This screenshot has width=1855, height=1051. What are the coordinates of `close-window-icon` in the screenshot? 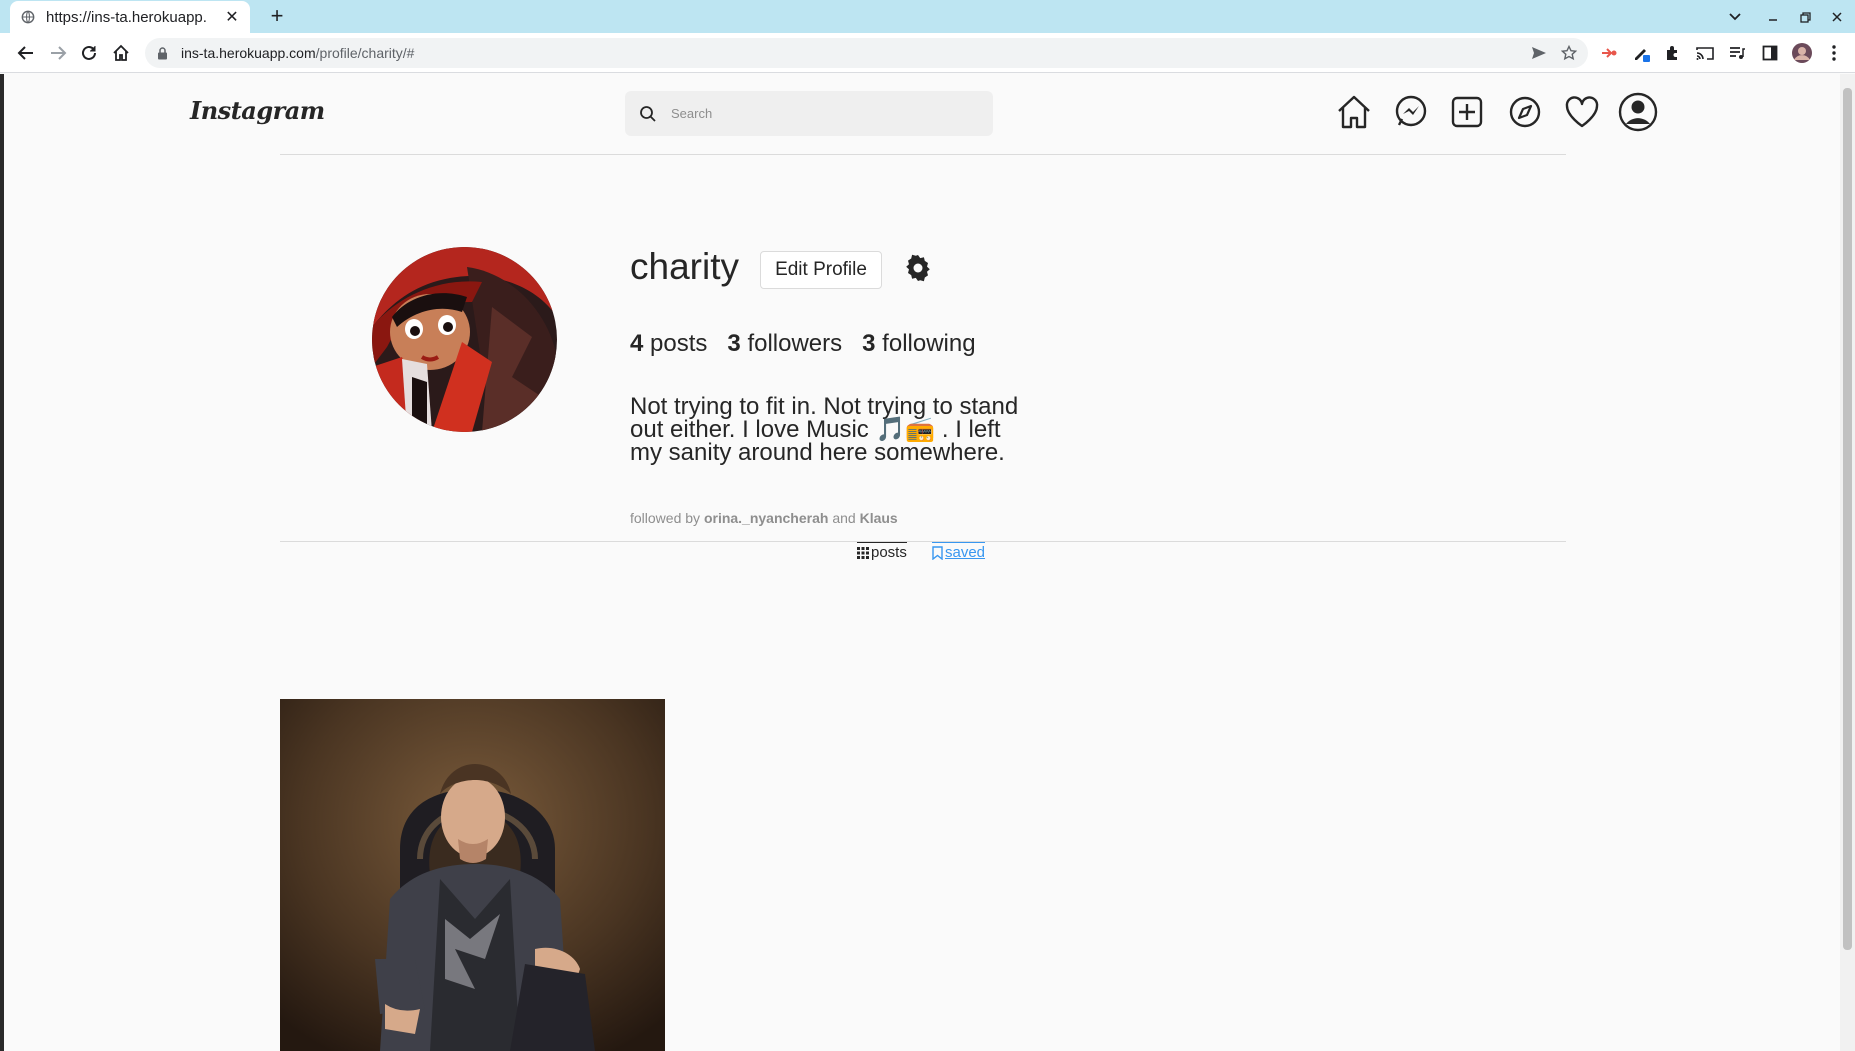 It's located at (1837, 17).